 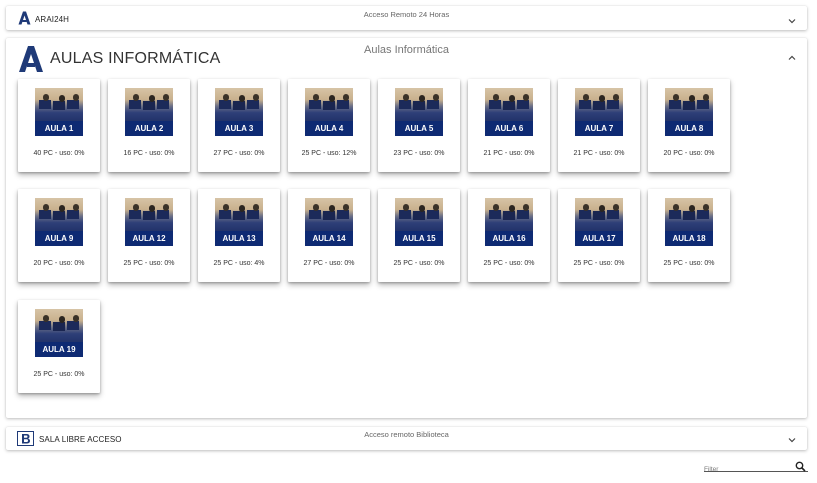 I want to click on aula-thumbnail: AULA 3, so click(x=239, y=112).